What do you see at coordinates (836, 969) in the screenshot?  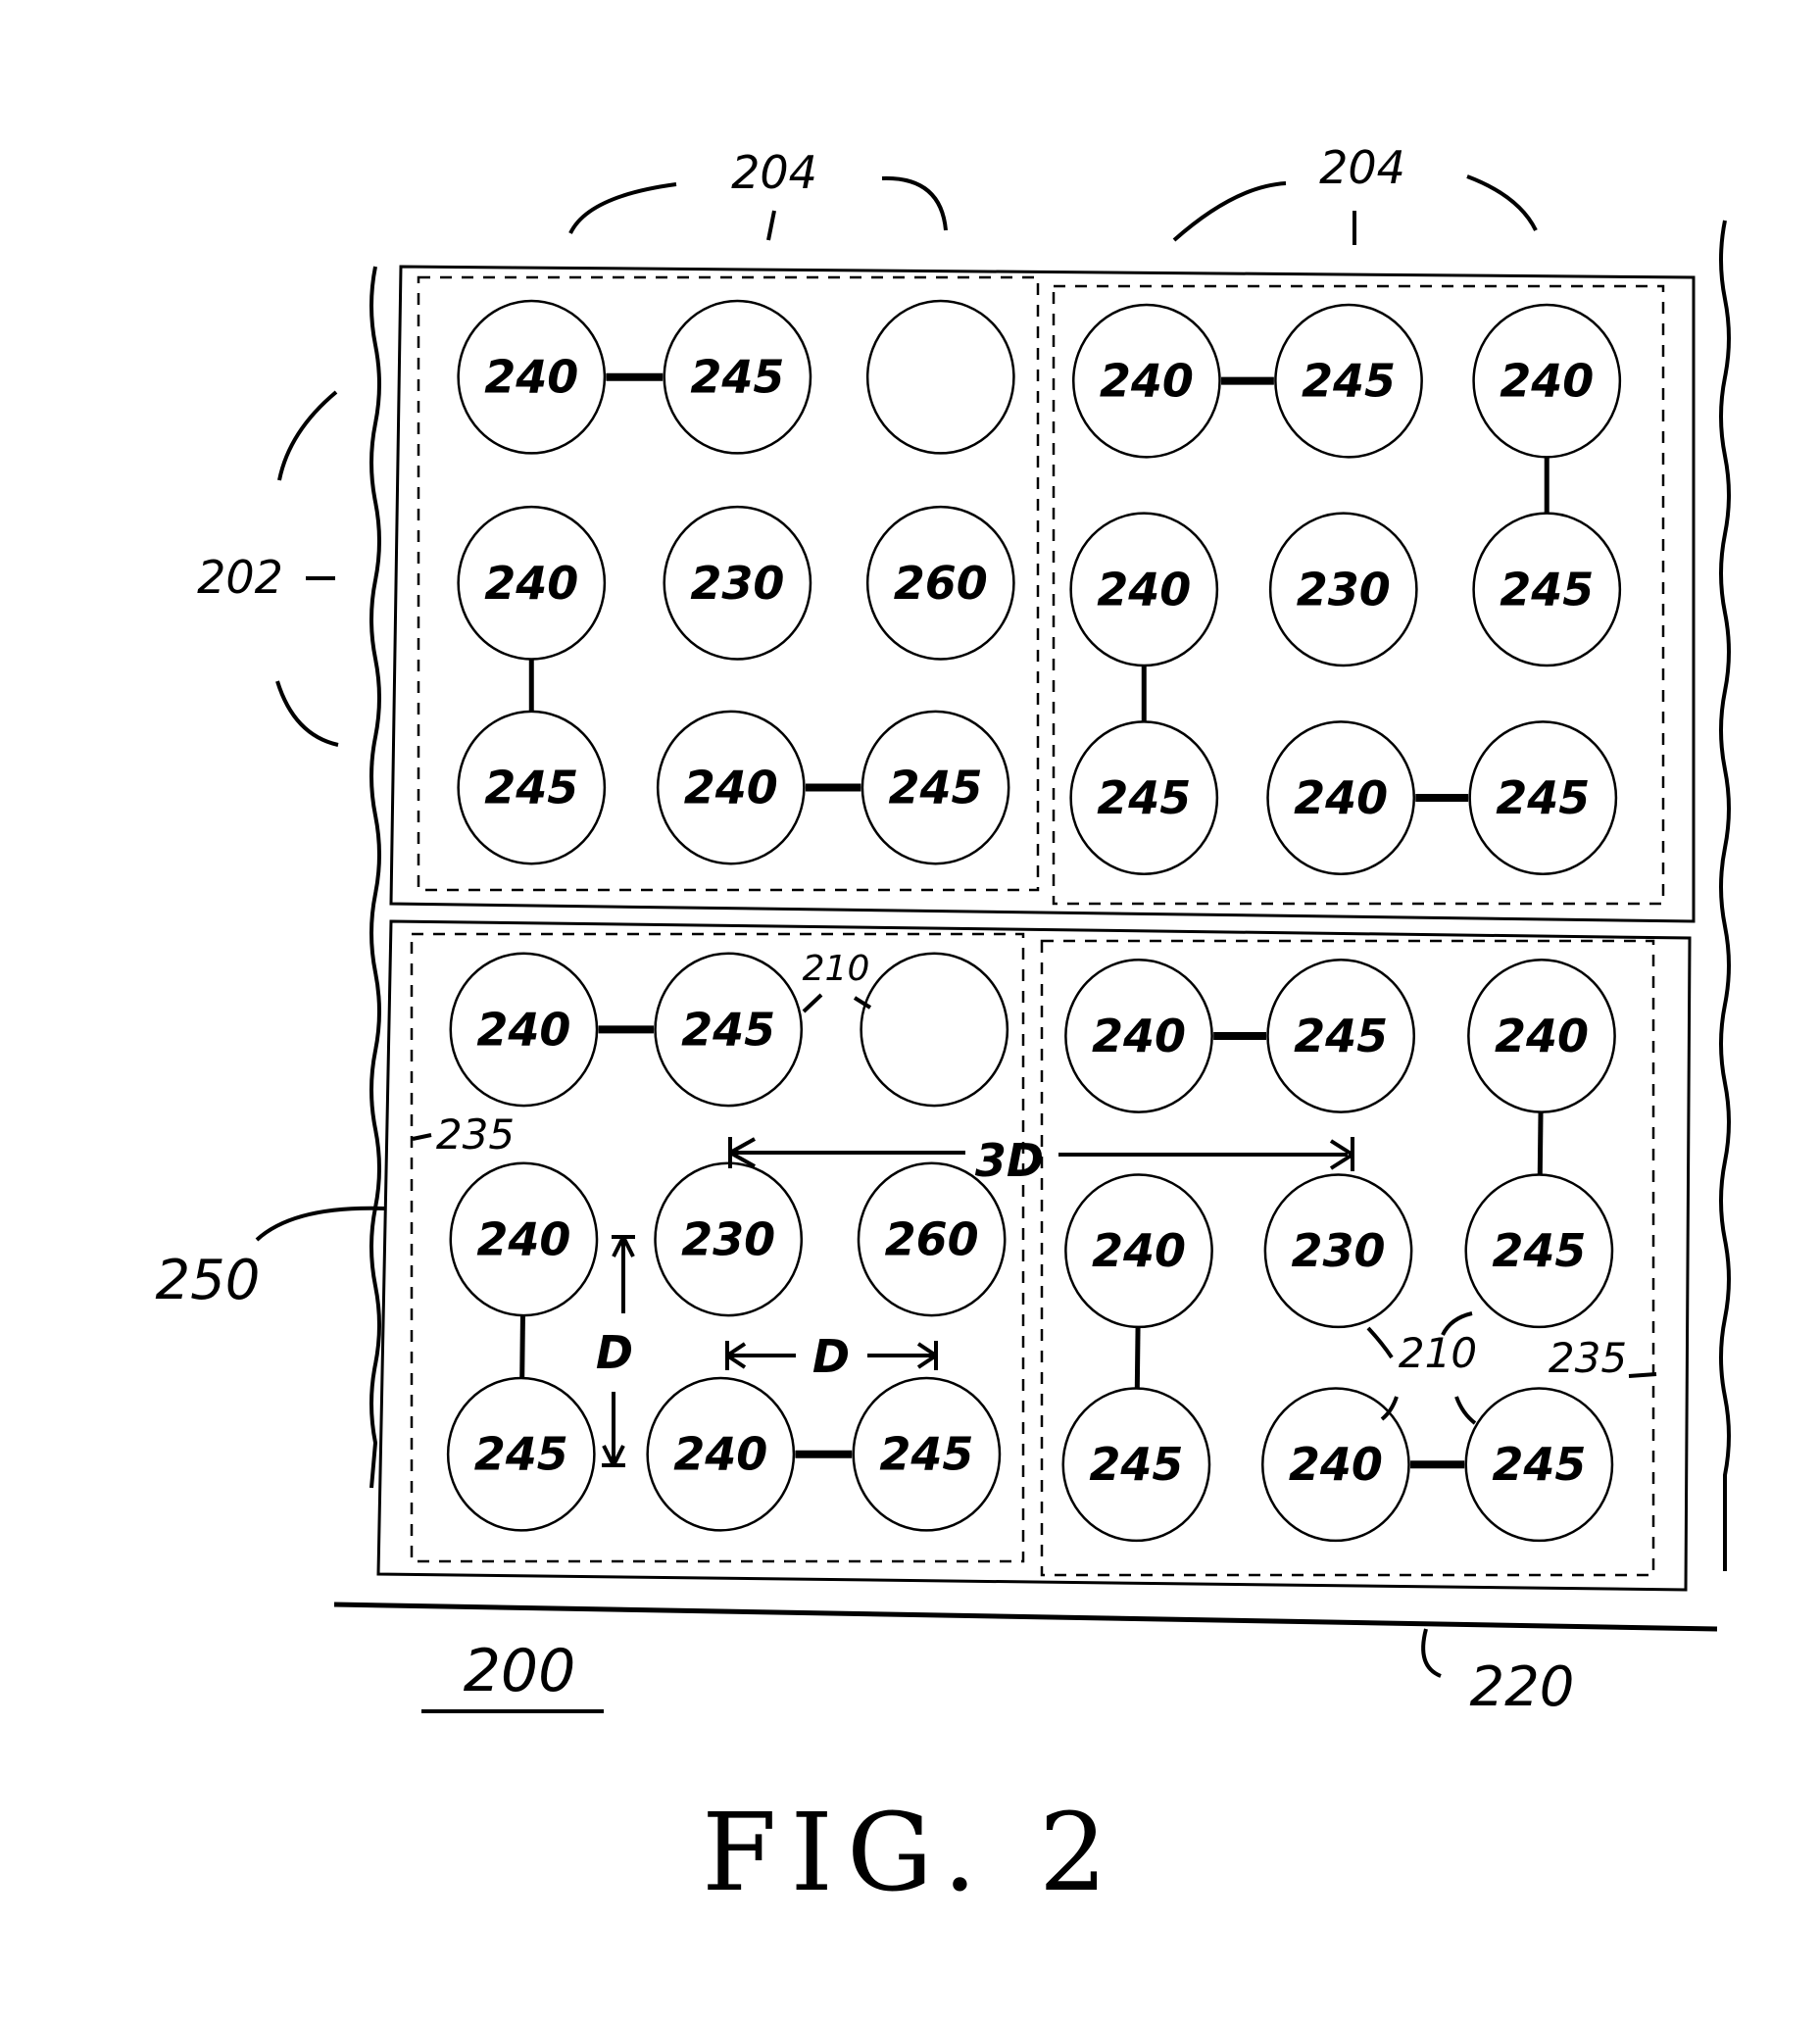 I see `callout-210-top: 210` at bounding box center [836, 969].